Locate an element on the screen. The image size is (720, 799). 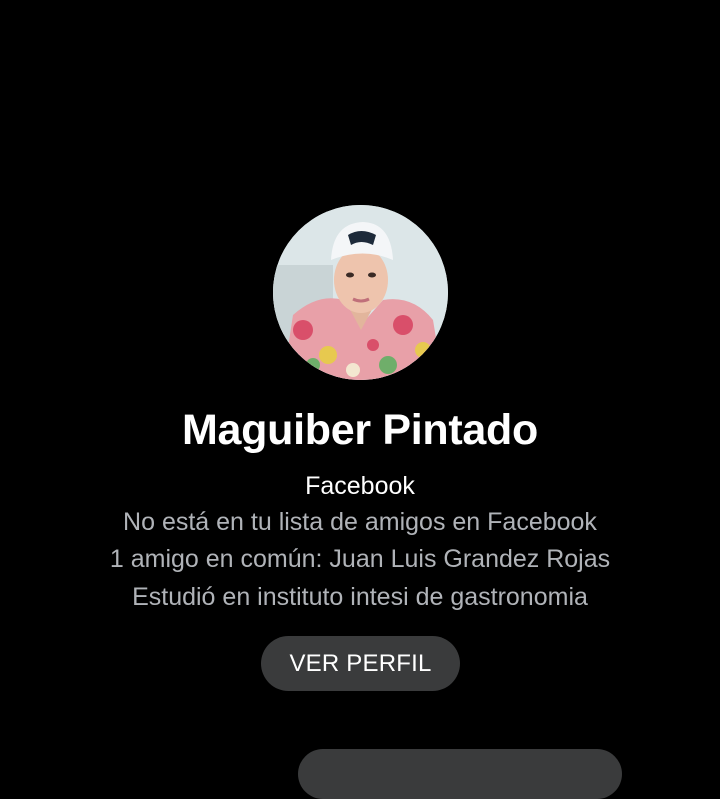
profile-avatar is located at coordinates (360, 292).